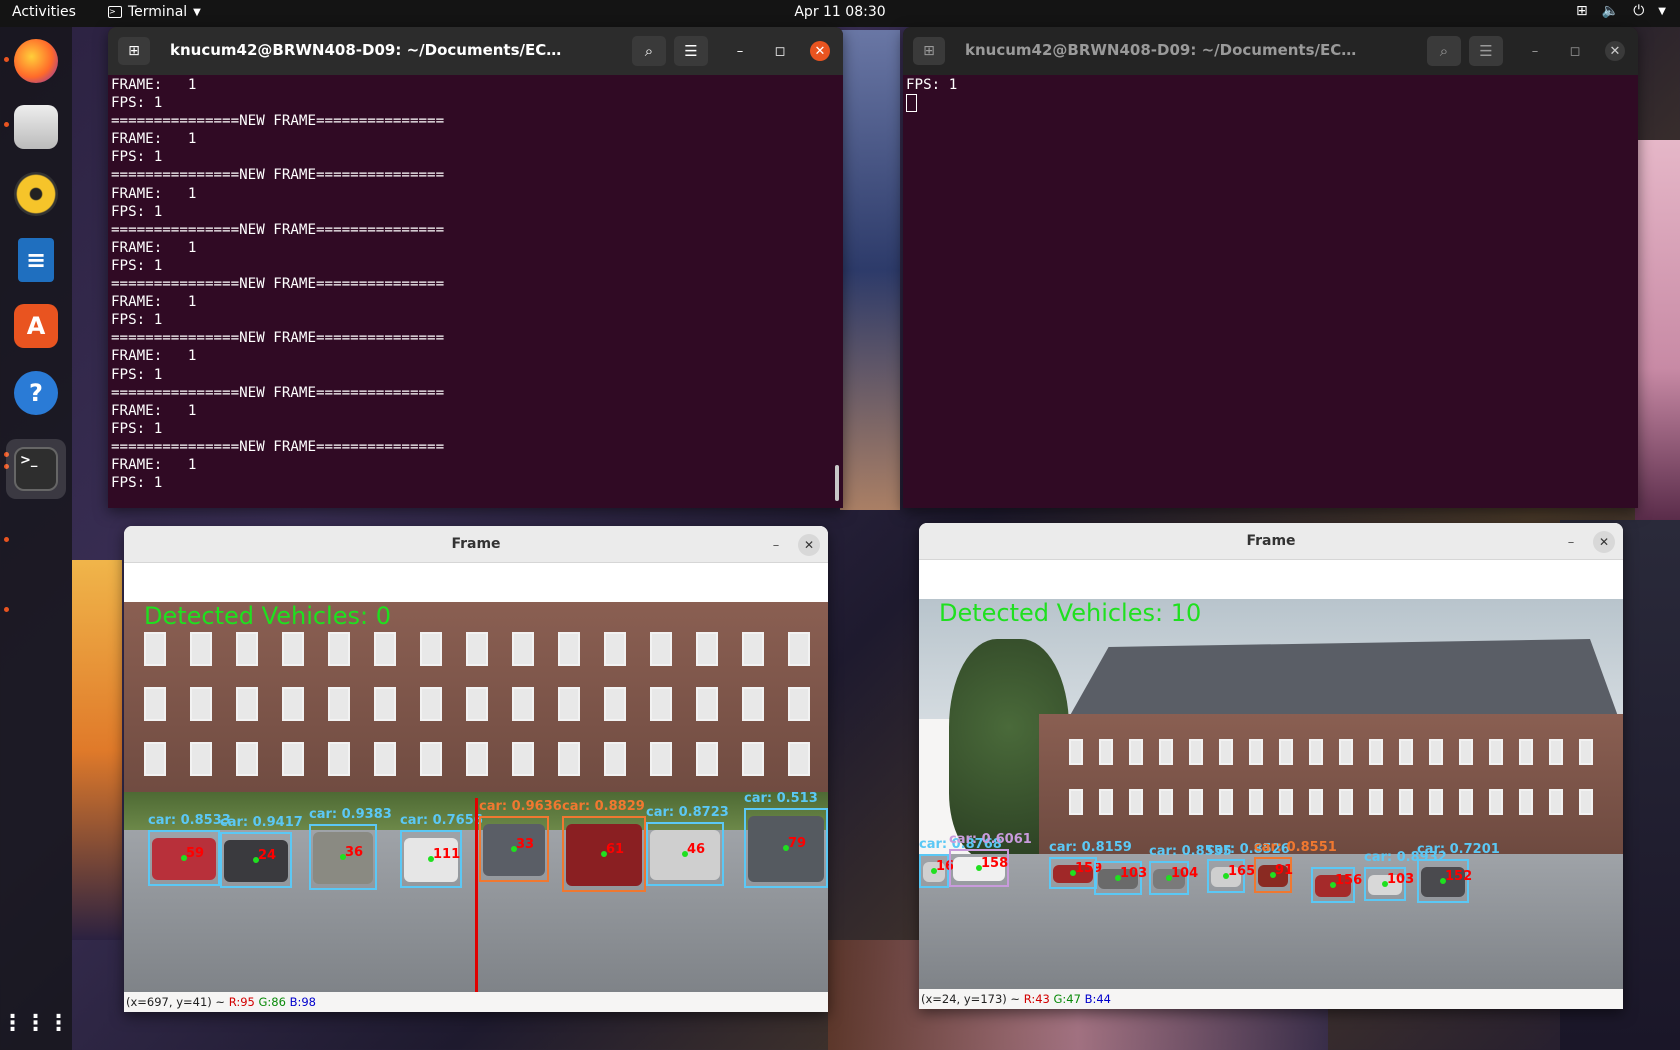 The height and width of the screenshot is (1050, 1680). Describe the element at coordinates (36, 260) in the screenshot. I see `dock-writer: ≡` at that location.